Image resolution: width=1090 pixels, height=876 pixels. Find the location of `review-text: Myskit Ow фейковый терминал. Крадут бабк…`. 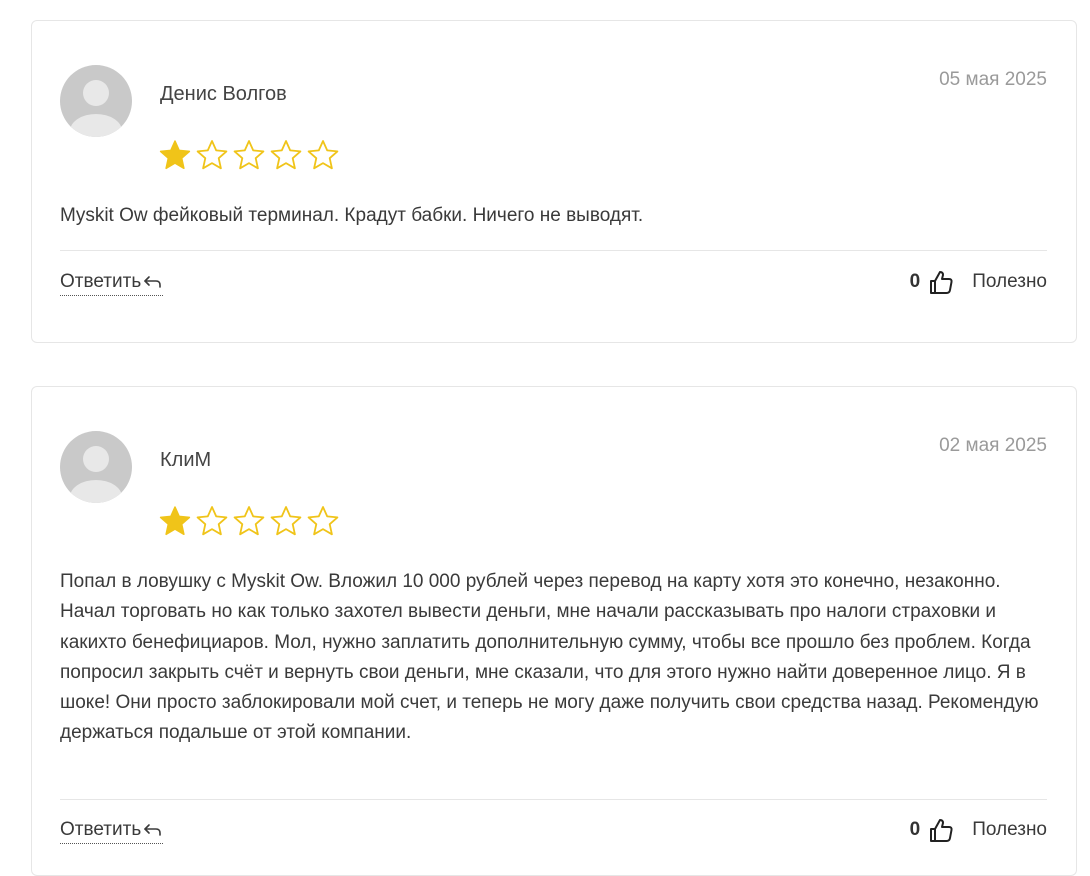

review-text: Myskit Ow фейковый терминал. Крадут бабк… is located at coordinates (352, 215).